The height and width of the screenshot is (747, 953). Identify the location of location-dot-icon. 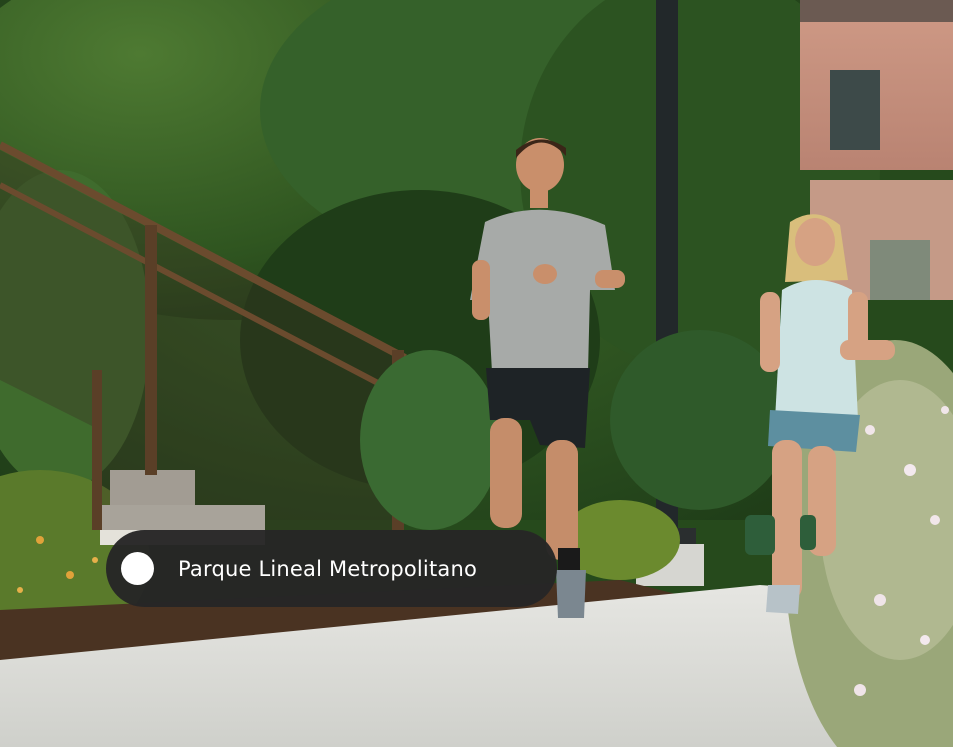
(137, 568).